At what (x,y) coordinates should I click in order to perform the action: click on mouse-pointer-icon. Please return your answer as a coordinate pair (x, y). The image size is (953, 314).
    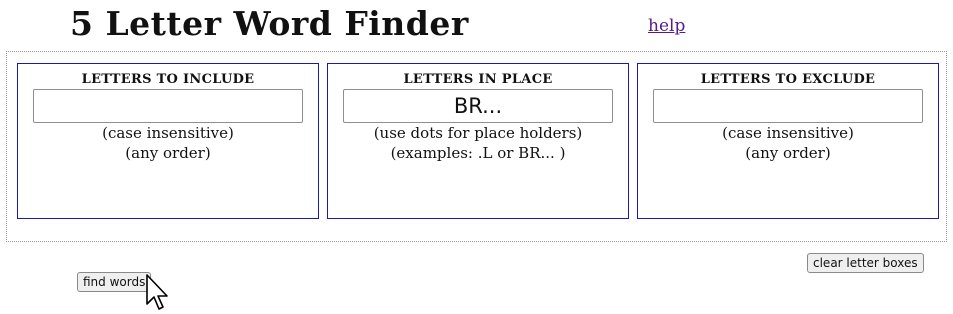
    Looking at the image, I should click on (157, 292).